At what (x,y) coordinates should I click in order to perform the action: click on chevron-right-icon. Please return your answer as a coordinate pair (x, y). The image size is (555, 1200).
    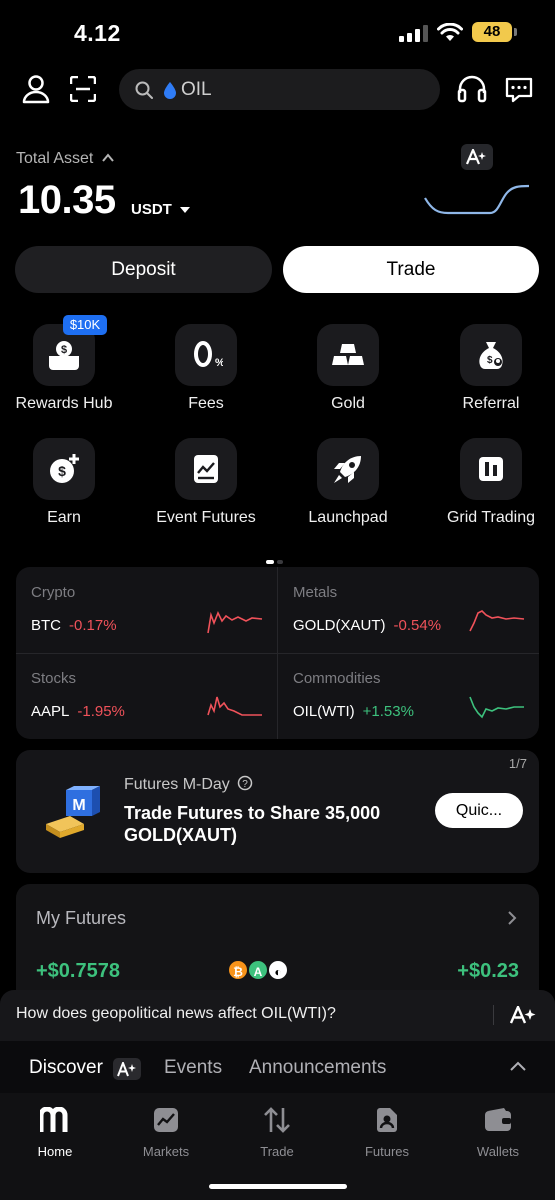
    Looking at the image, I should click on (512, 918).